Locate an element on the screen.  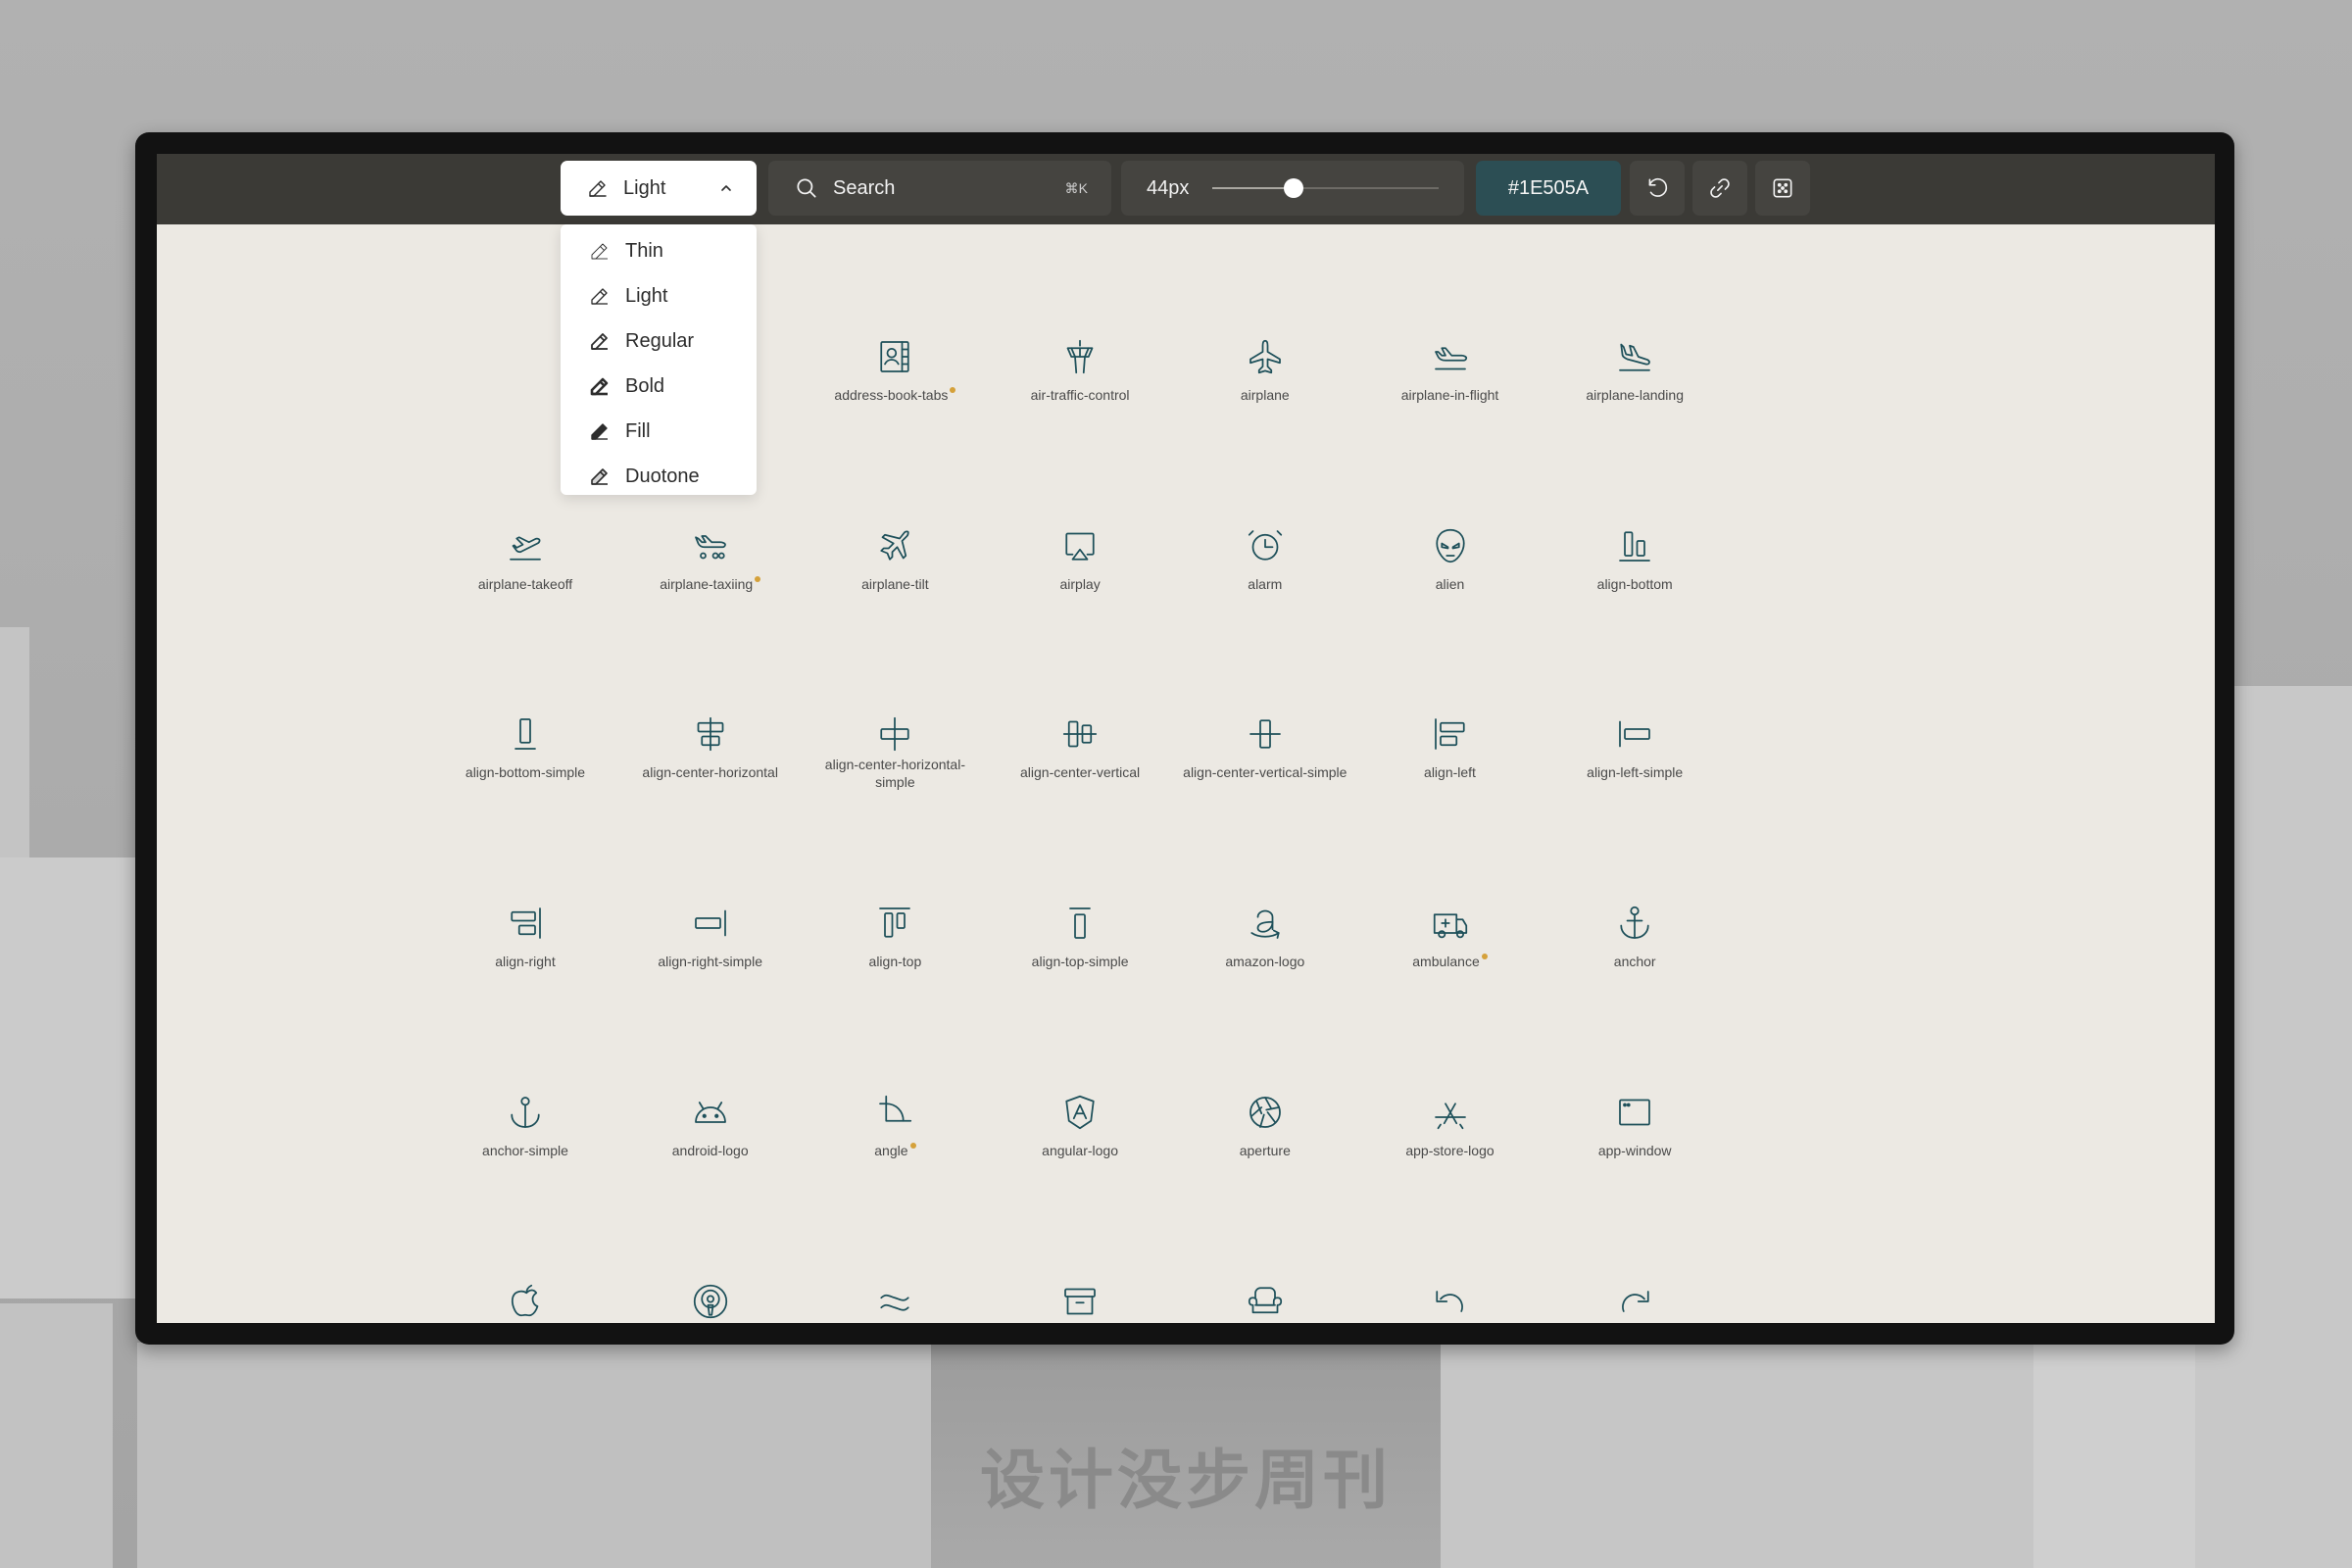
random-button is located at coordinates (1782, 188).